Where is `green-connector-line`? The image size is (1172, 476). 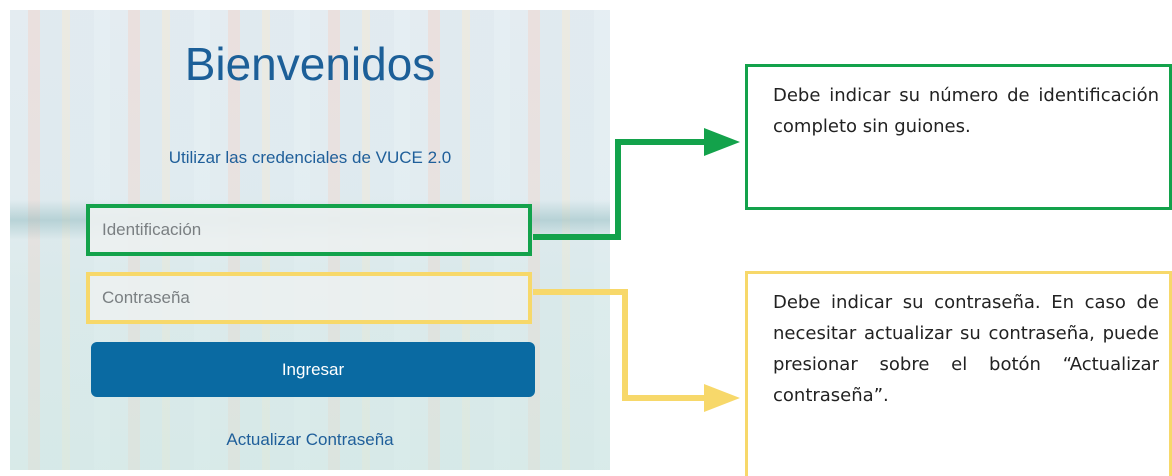
green-connector-line is located at coordinates (622, 189).